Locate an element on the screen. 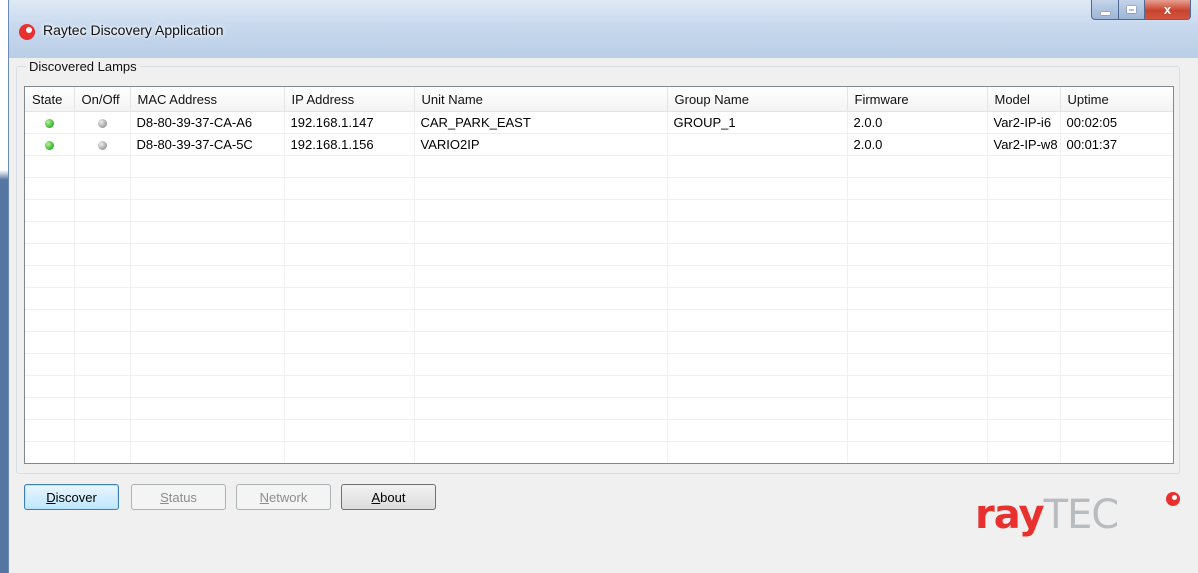 This screenshot has height=573, width=1198. close-button: x is located at coordinates (1168, 10).